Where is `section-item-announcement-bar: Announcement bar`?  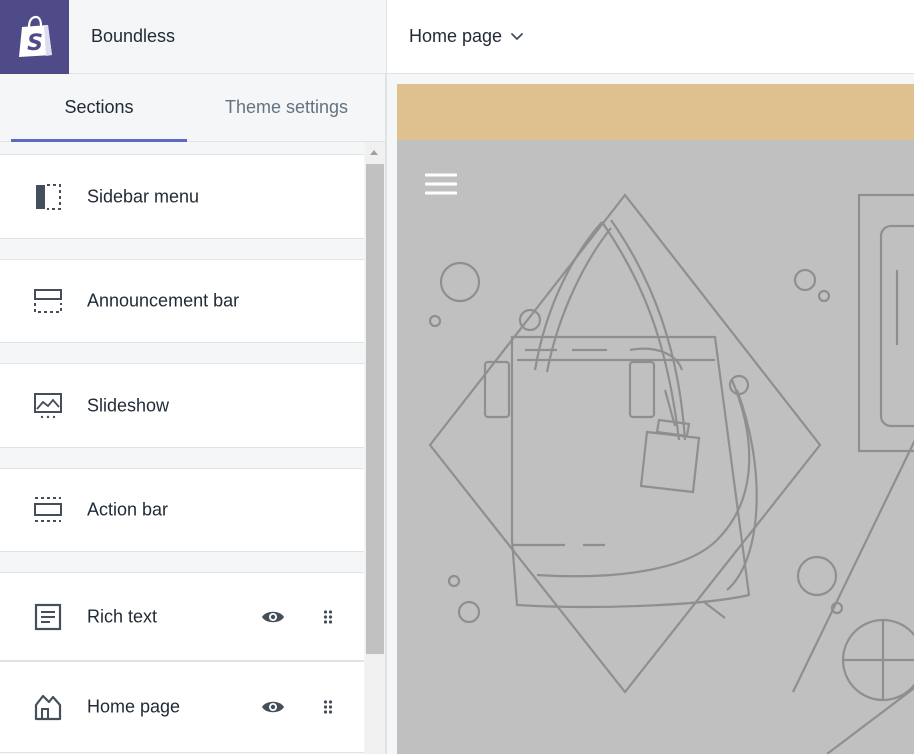
section-item-announcement-bar: Announcement bar is located at coordinates (182, 301).